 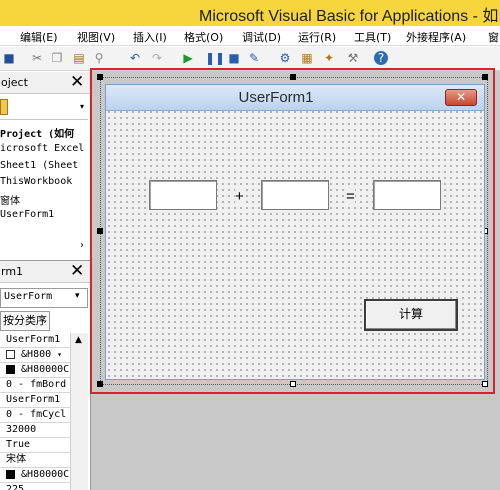 What do you see at coordinates (353, 58) in the screenshot?
I see `toolbox-icon: ⚒` at bounding box center [353, 58].